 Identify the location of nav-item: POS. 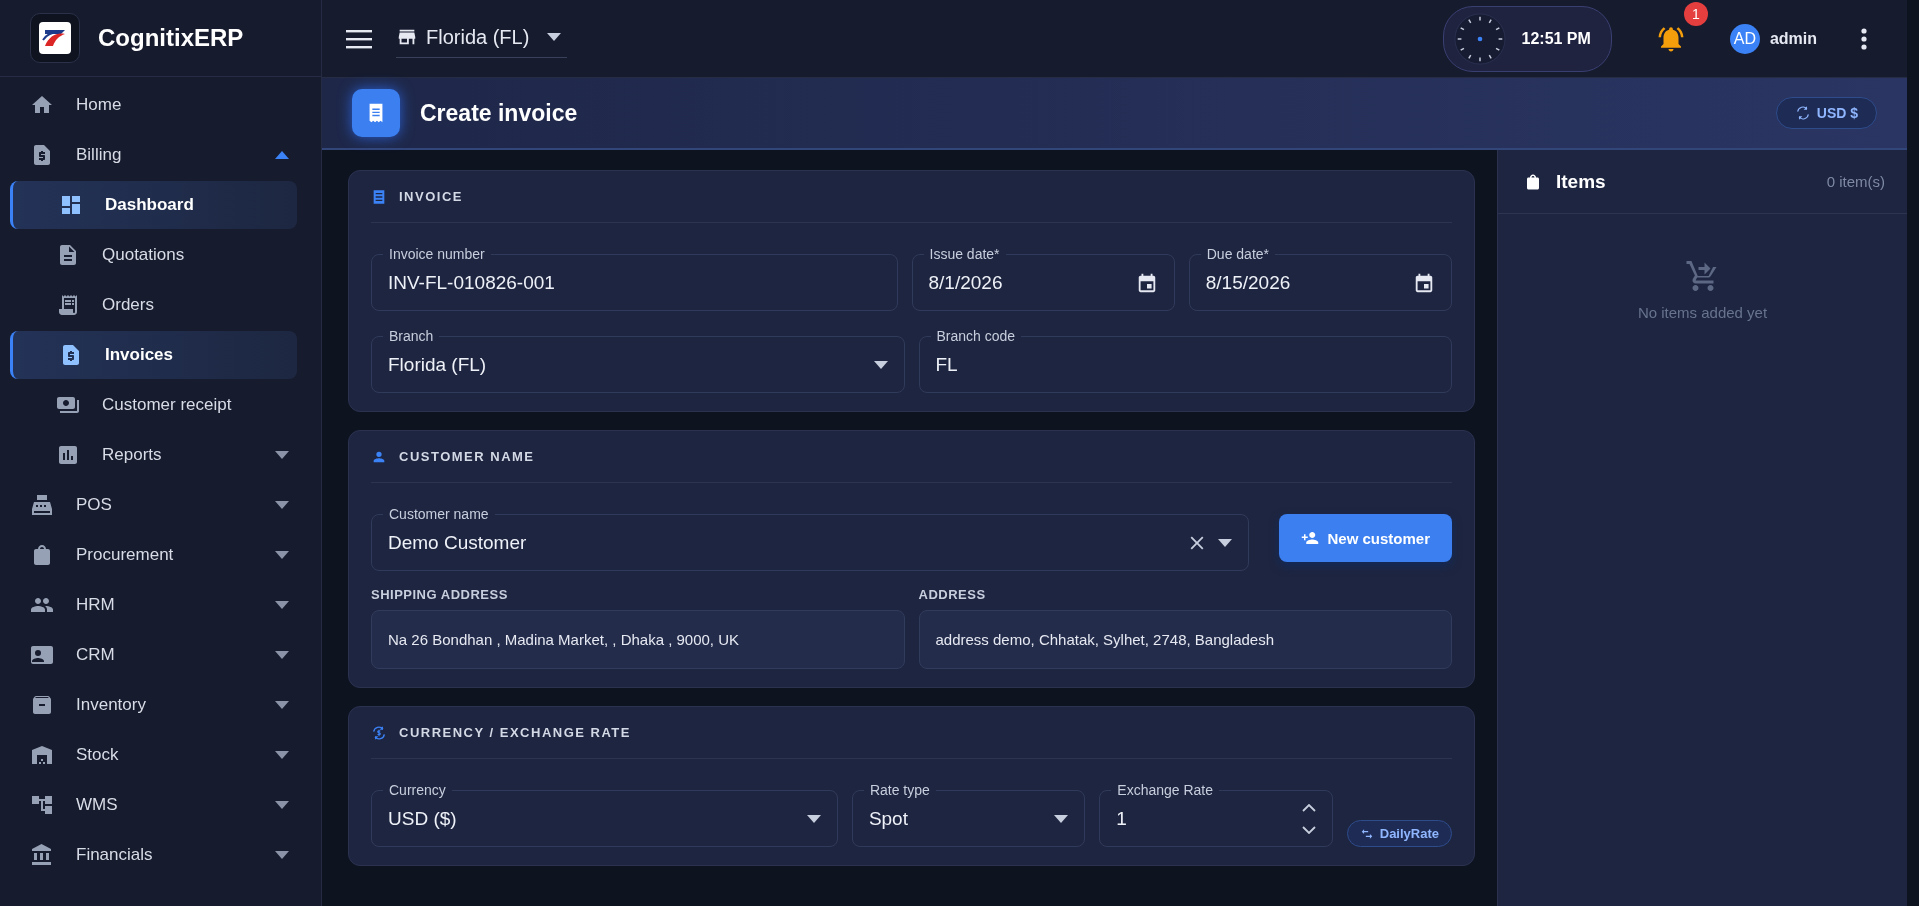
(153, 505).